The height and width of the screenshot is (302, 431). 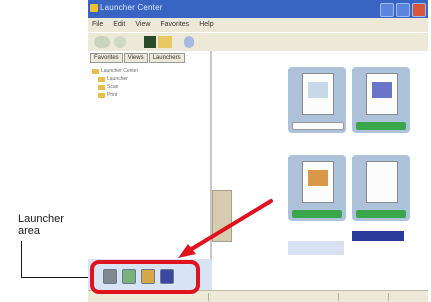 What do you see at coordinates (106, 58) in the screenshot?
I see `tab-favorites: Favorites` at bounding box center [106, 58].